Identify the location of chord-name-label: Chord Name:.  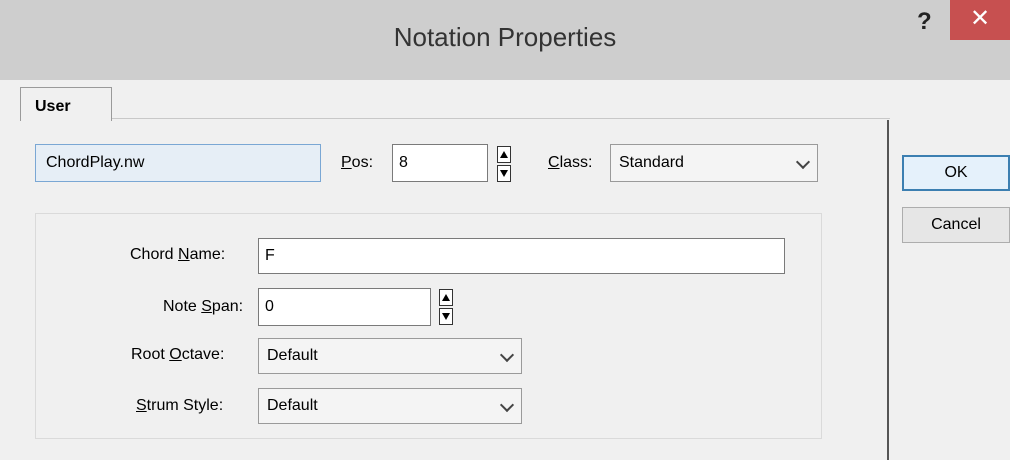
(178, 254).